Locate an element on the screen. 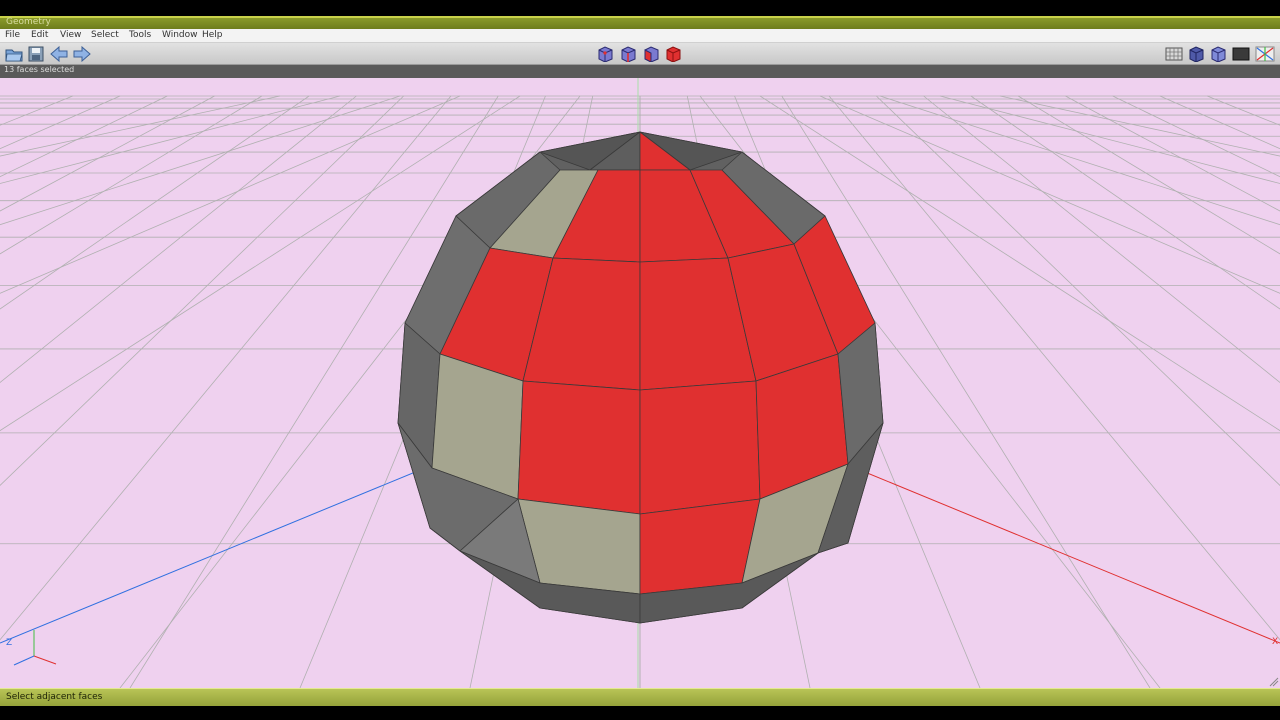 This screenshot has width=1280, height=720. dark-square-icon is located at coordinates (1241, 54).